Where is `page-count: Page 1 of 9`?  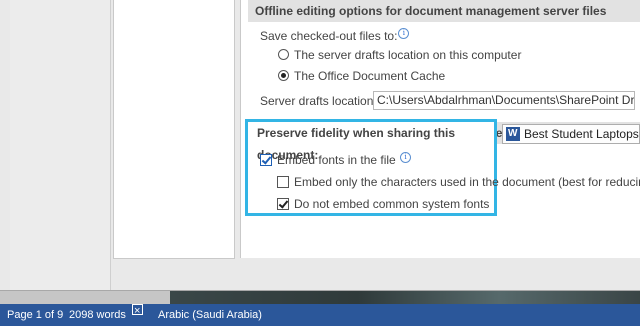
page-count: Page 1 of 9 is located at coordinates (35, 315).